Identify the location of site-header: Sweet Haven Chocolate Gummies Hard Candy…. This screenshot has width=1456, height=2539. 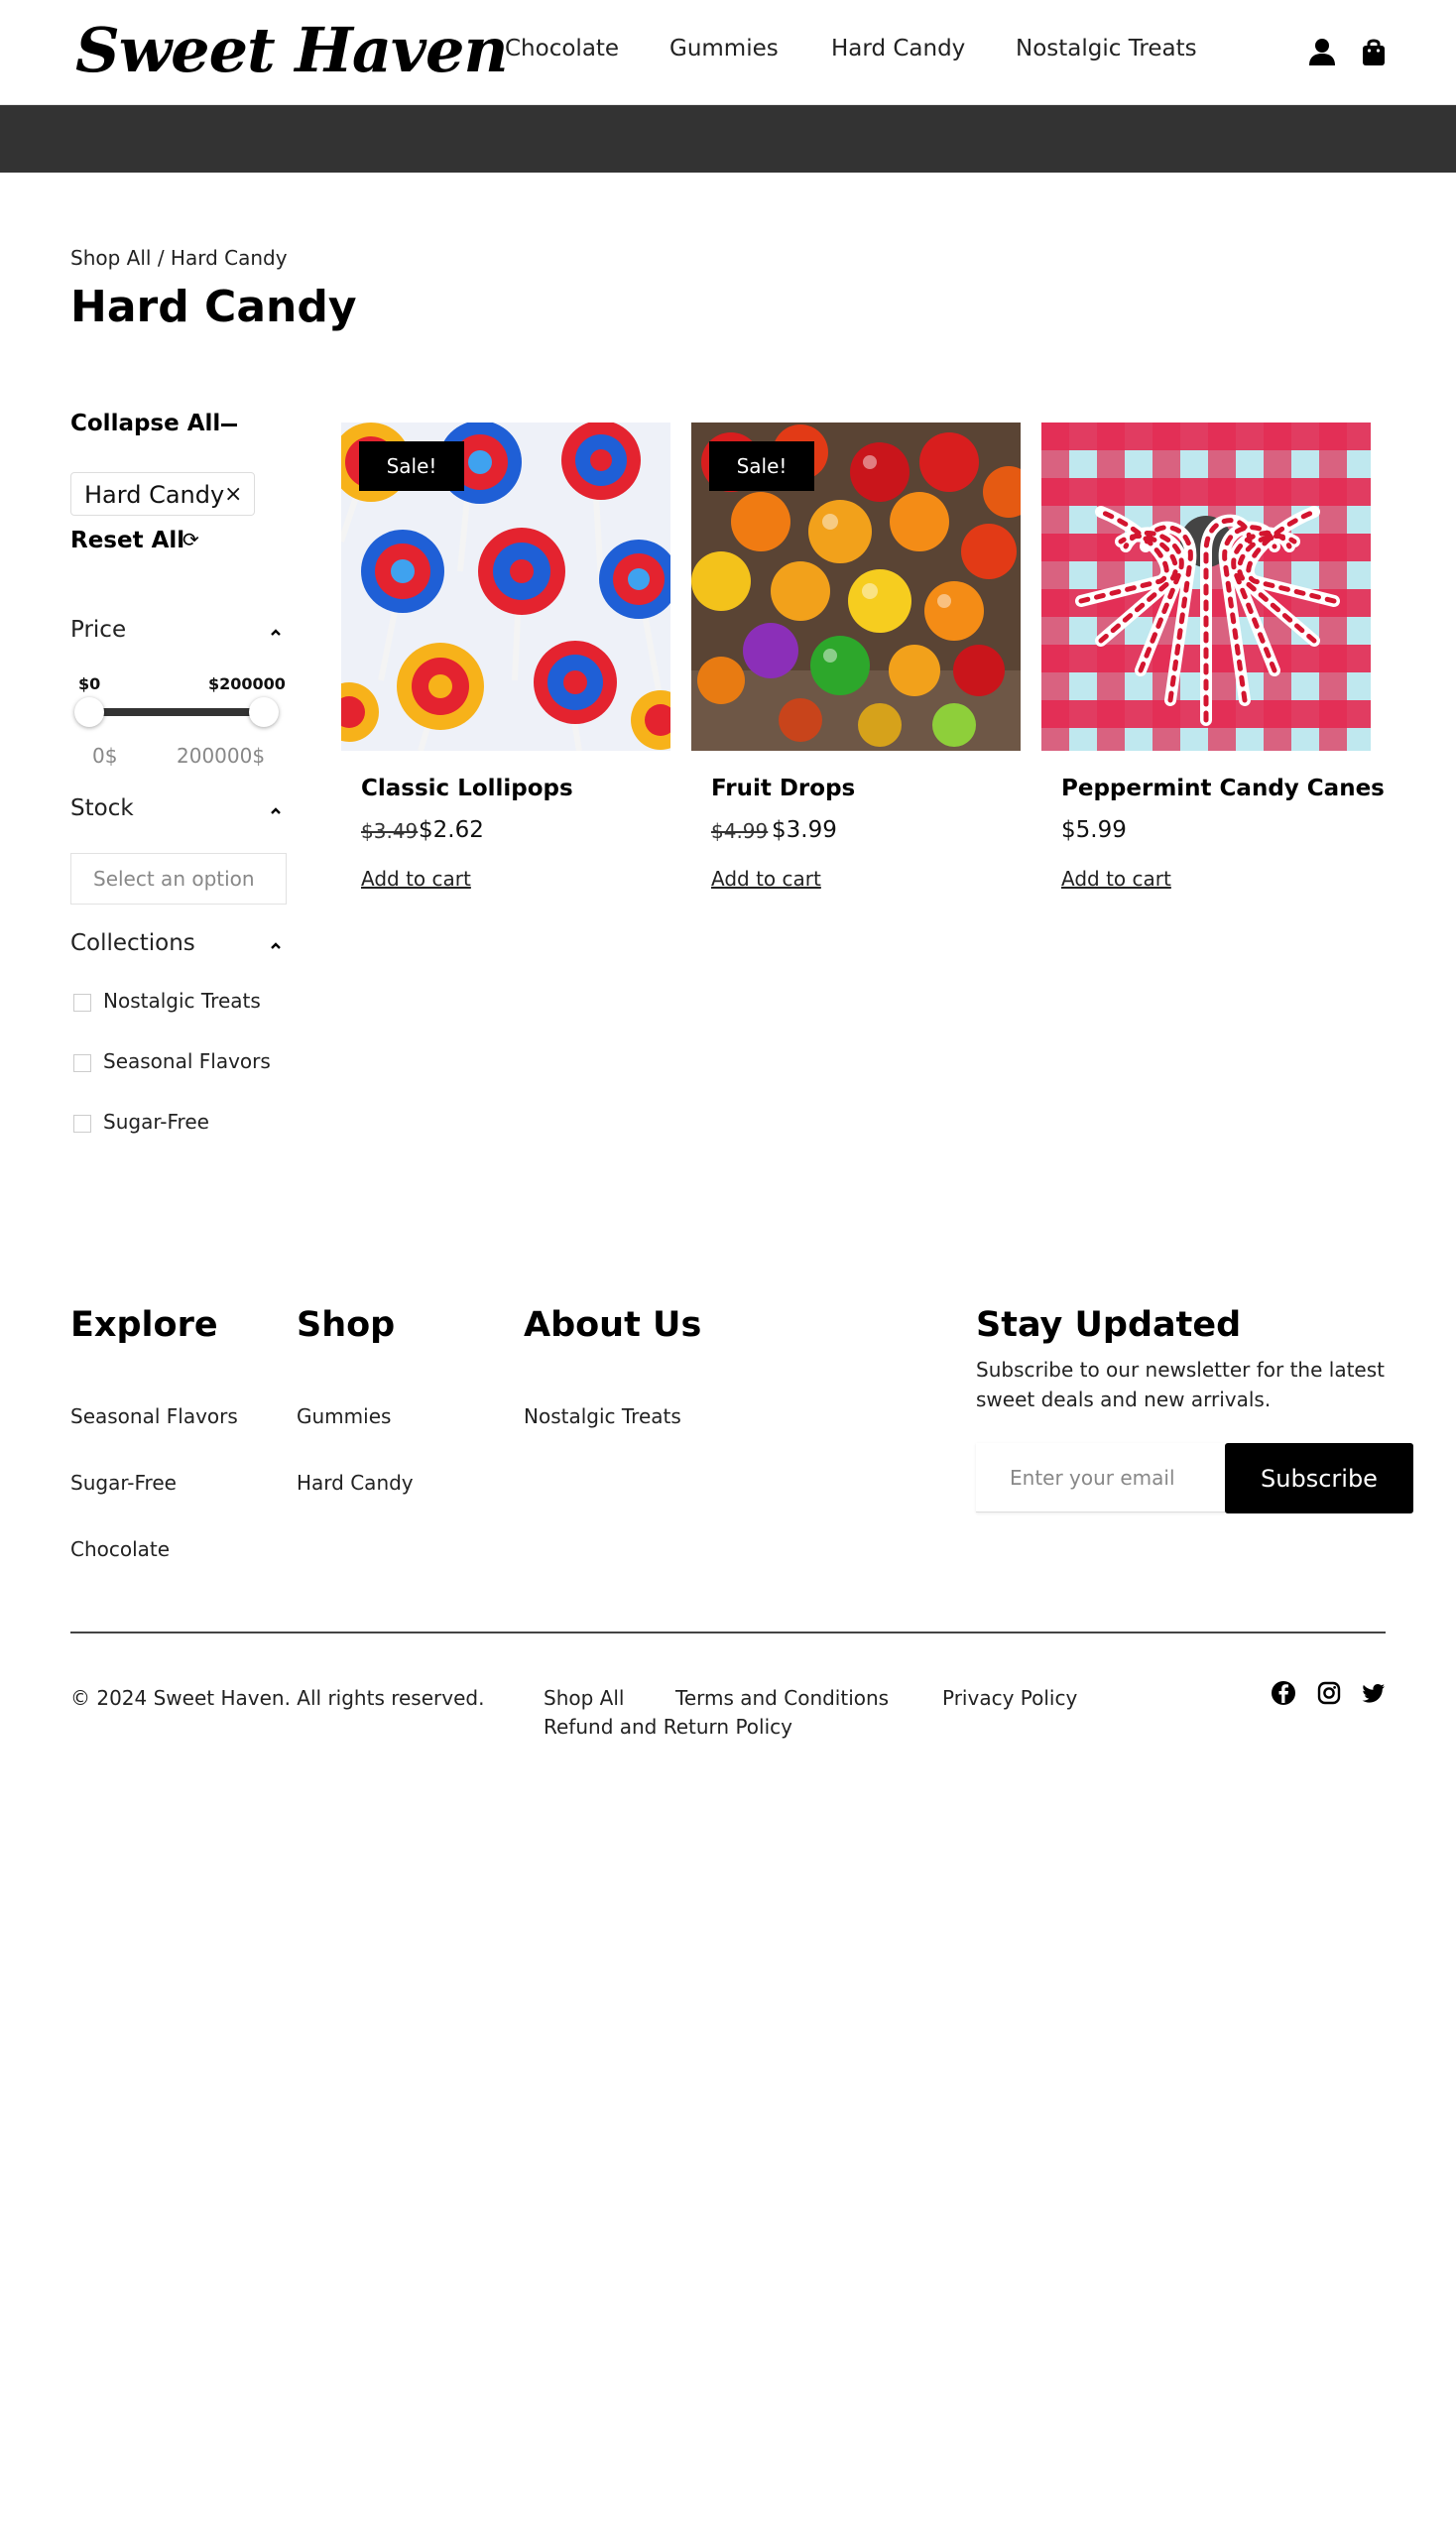
(728, 53).